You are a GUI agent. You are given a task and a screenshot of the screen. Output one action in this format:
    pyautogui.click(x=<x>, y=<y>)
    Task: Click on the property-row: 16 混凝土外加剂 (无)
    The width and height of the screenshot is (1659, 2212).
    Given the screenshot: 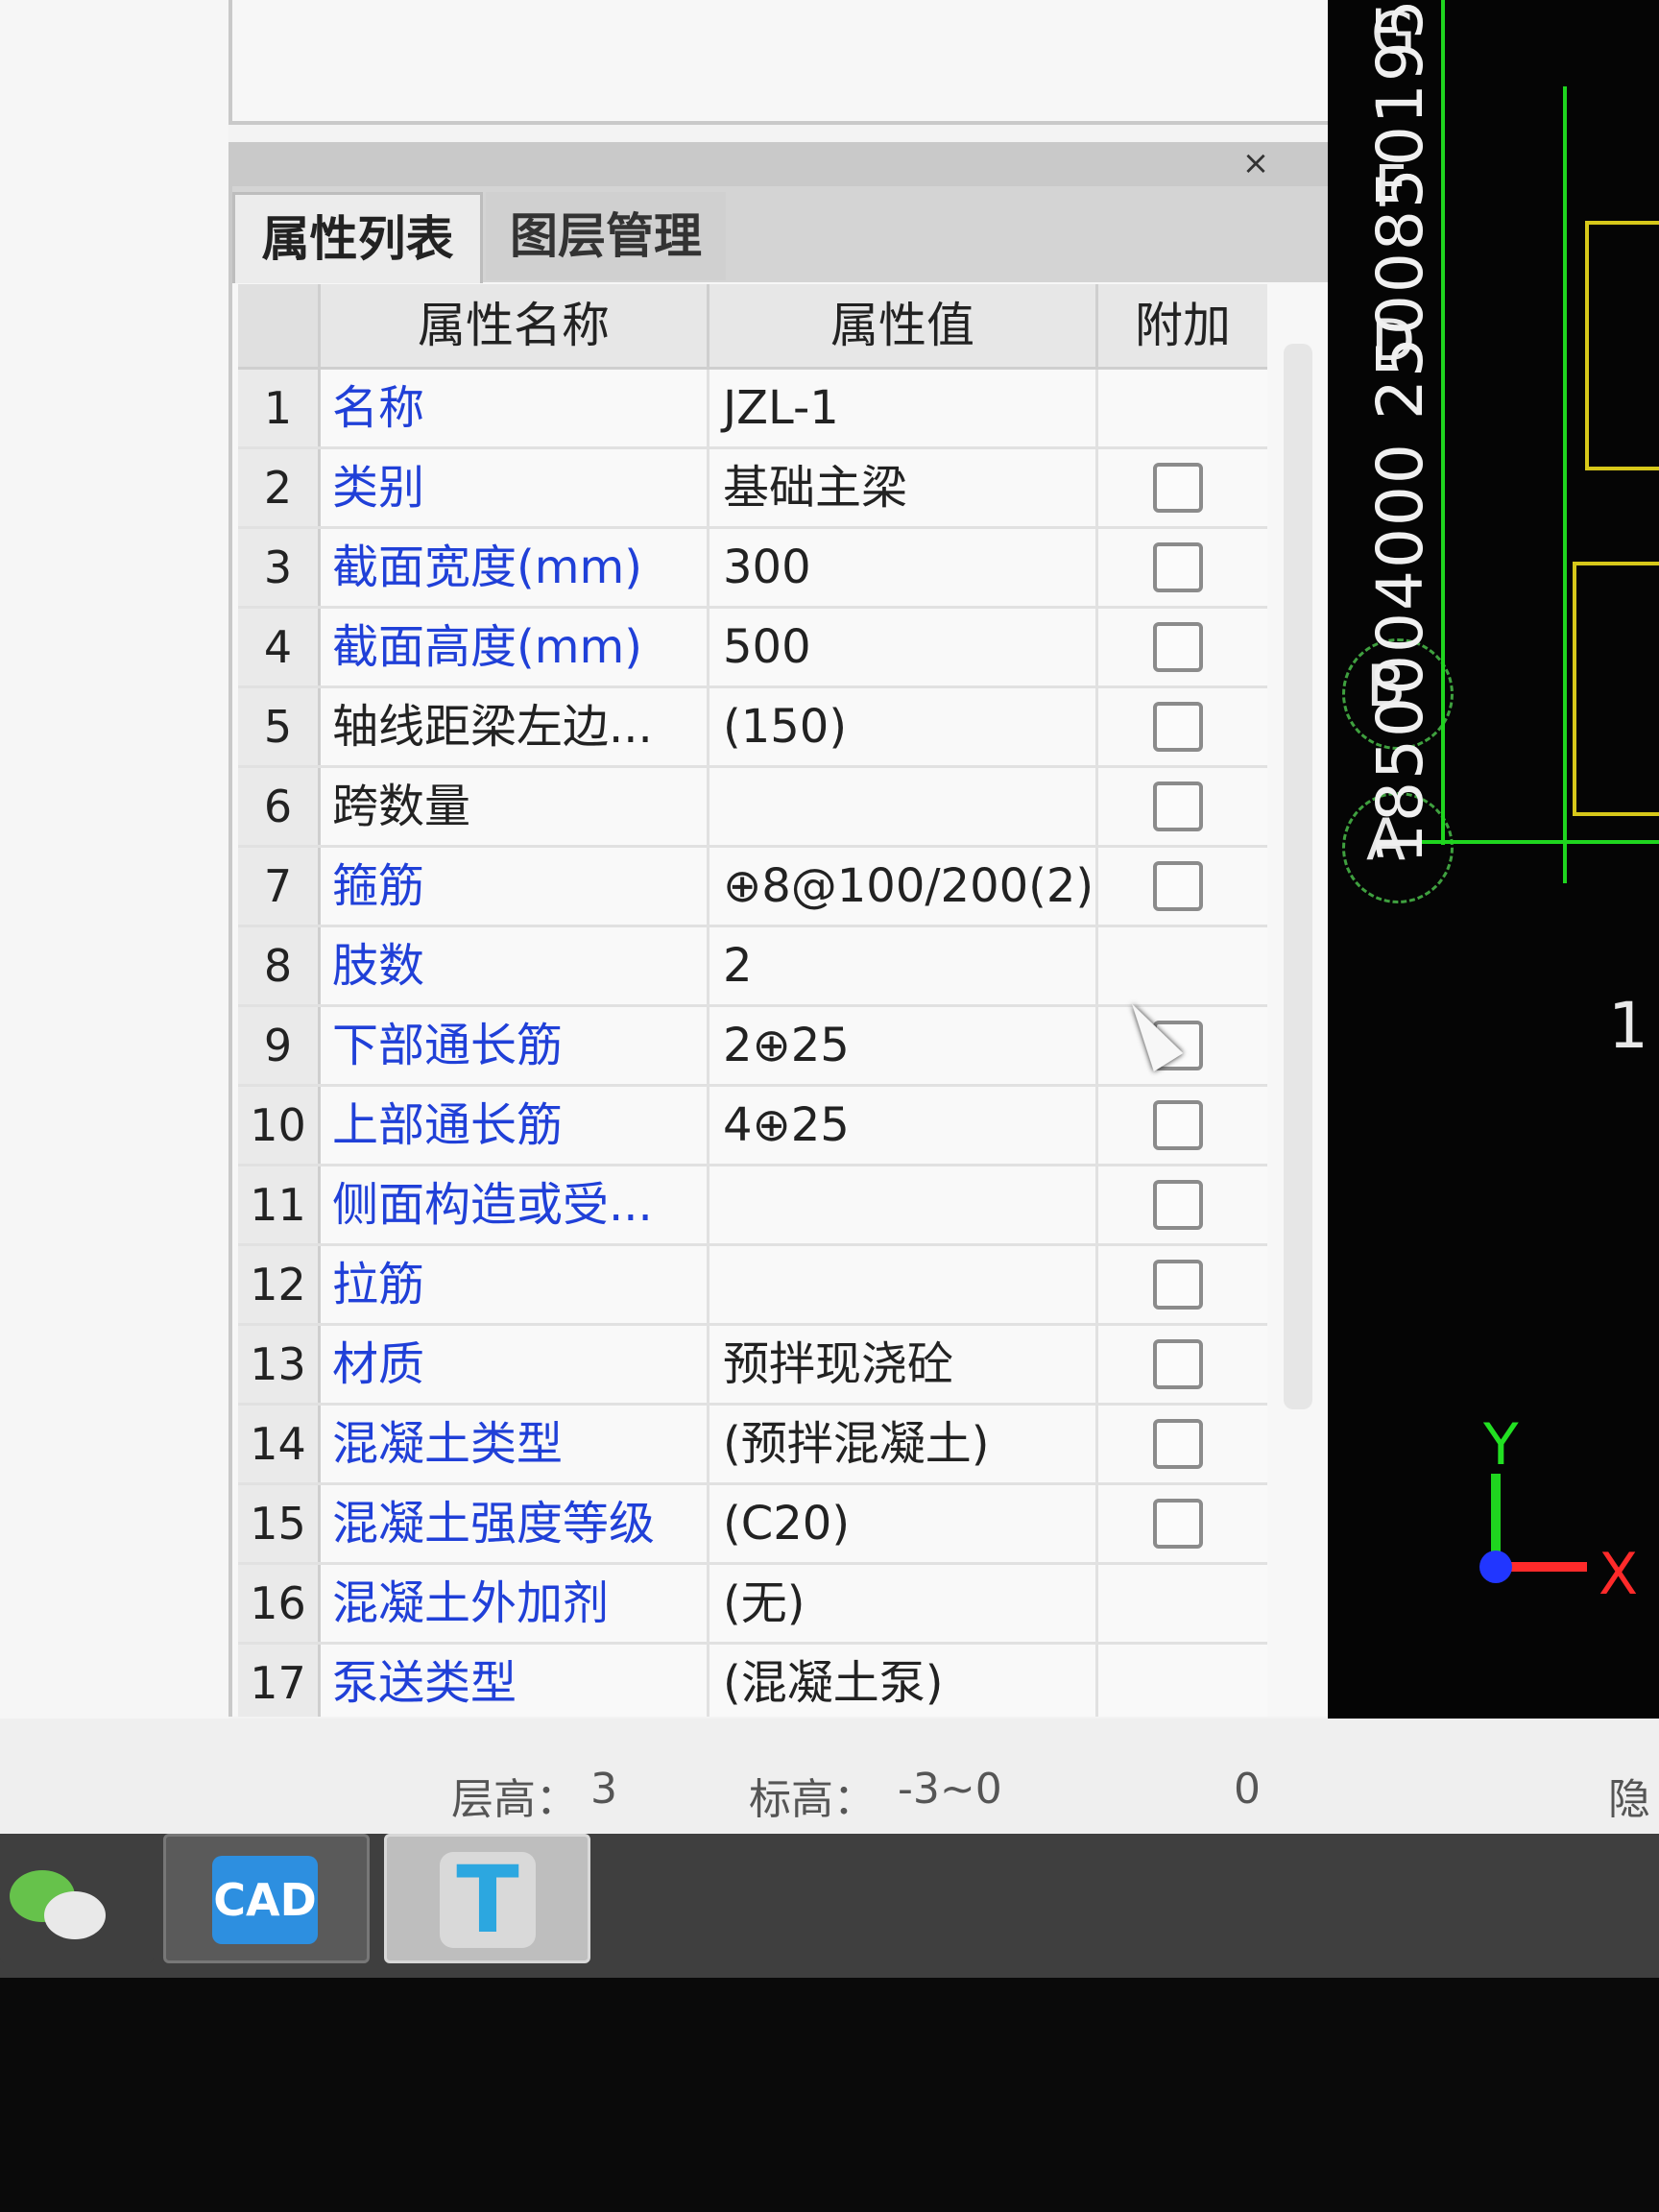 What is the action you would take?
    pyautogui.click(x=752, y=1605)
    